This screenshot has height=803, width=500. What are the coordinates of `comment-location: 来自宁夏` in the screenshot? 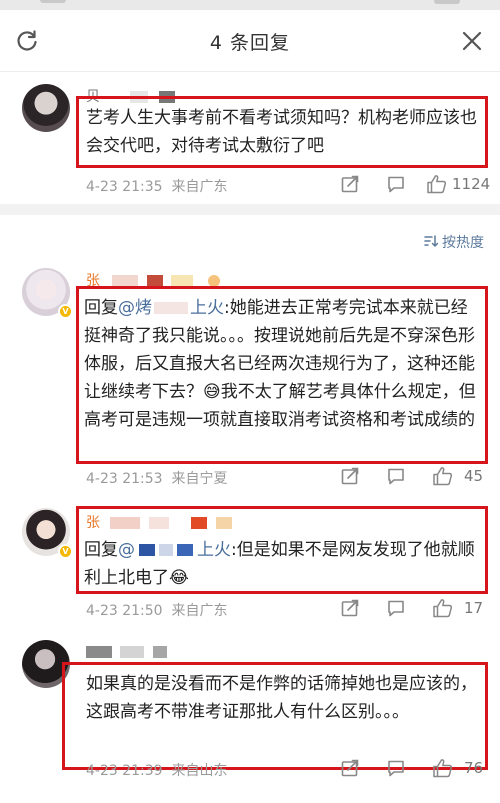 It's located at (199, 479).